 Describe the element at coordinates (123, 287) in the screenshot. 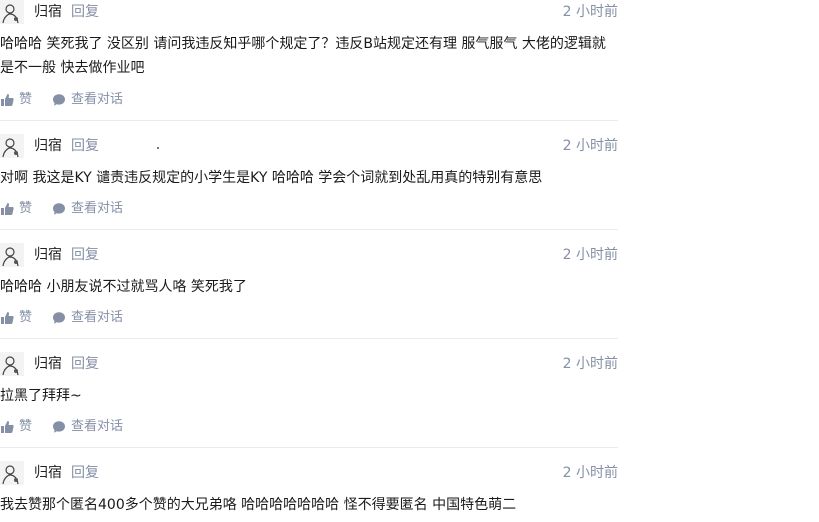

I see `comment-text: 哈哈哈 小朋友说不过就骂人咯 笑死我了` at that location.